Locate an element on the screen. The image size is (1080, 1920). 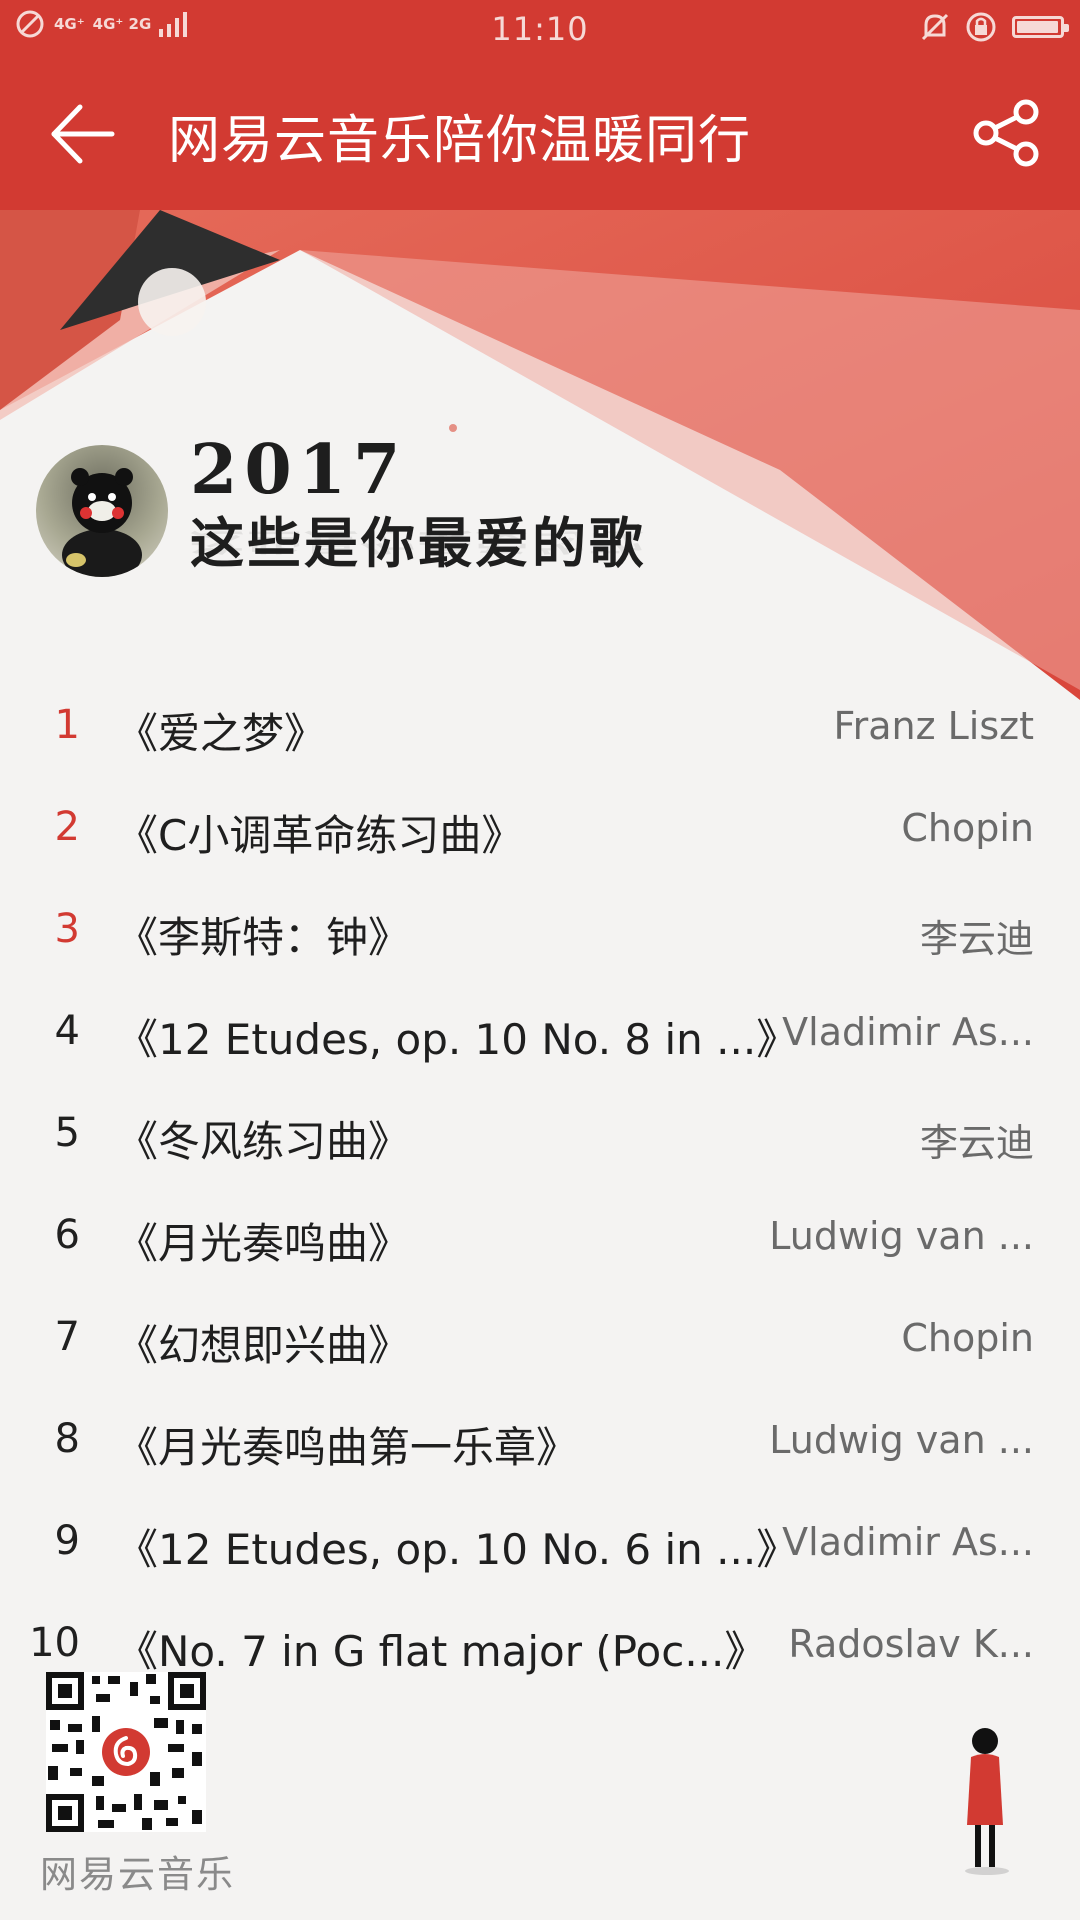
song-rank: 9 is located at coordinates (67, 1541).